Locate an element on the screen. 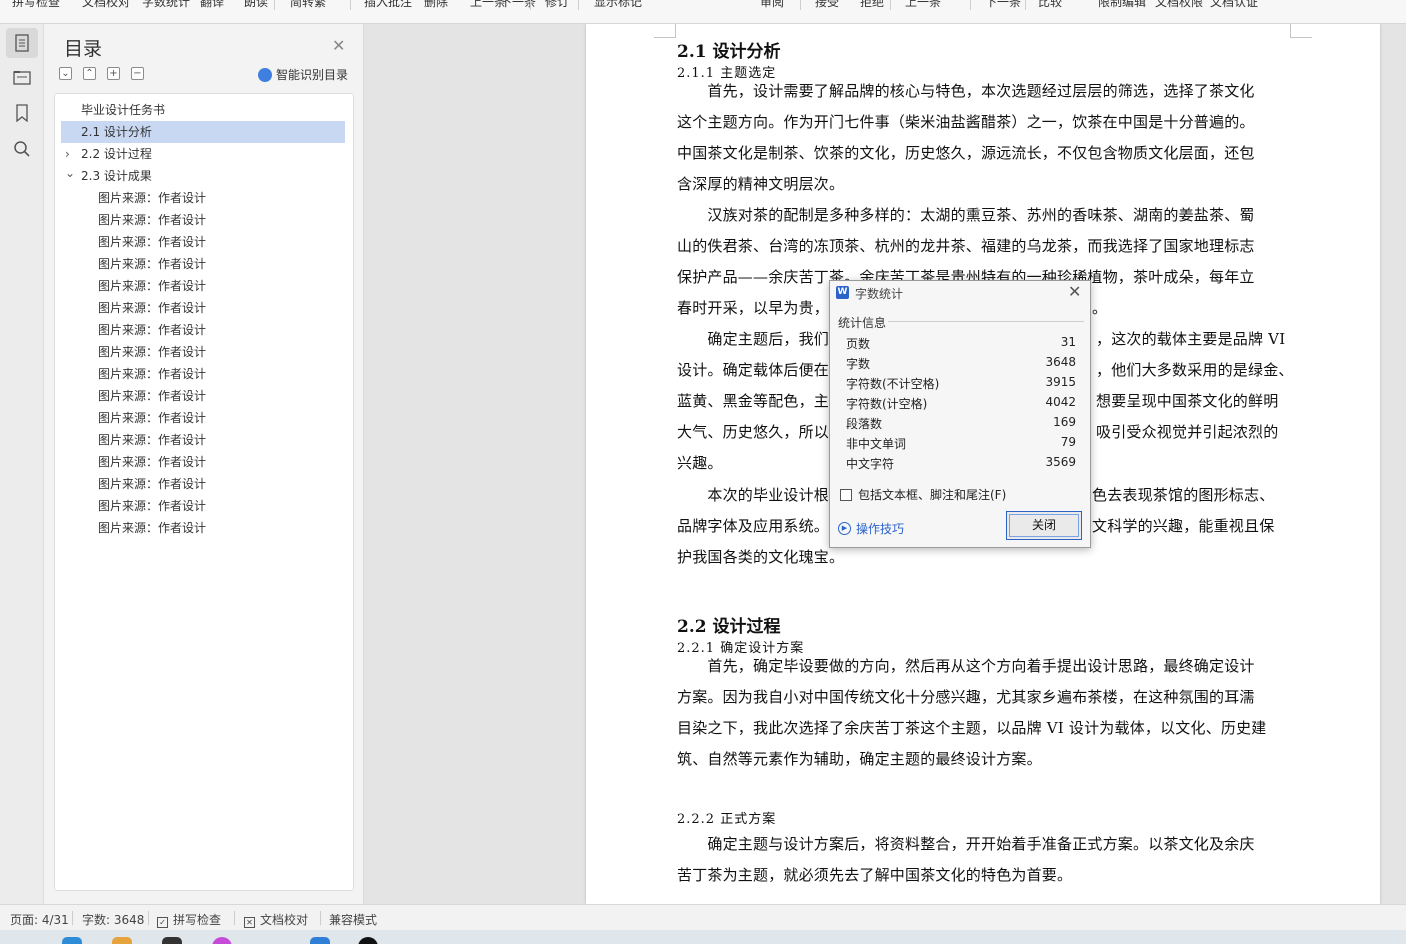 The height and width of the screenshot is (944, 1406). paragraph-line: 汉族对茶的配制是多种多样的：太湖的熏豆茶、苏州的香味茶、湖南的姜盐茶、蜀 is located at coordinates (966, 215).